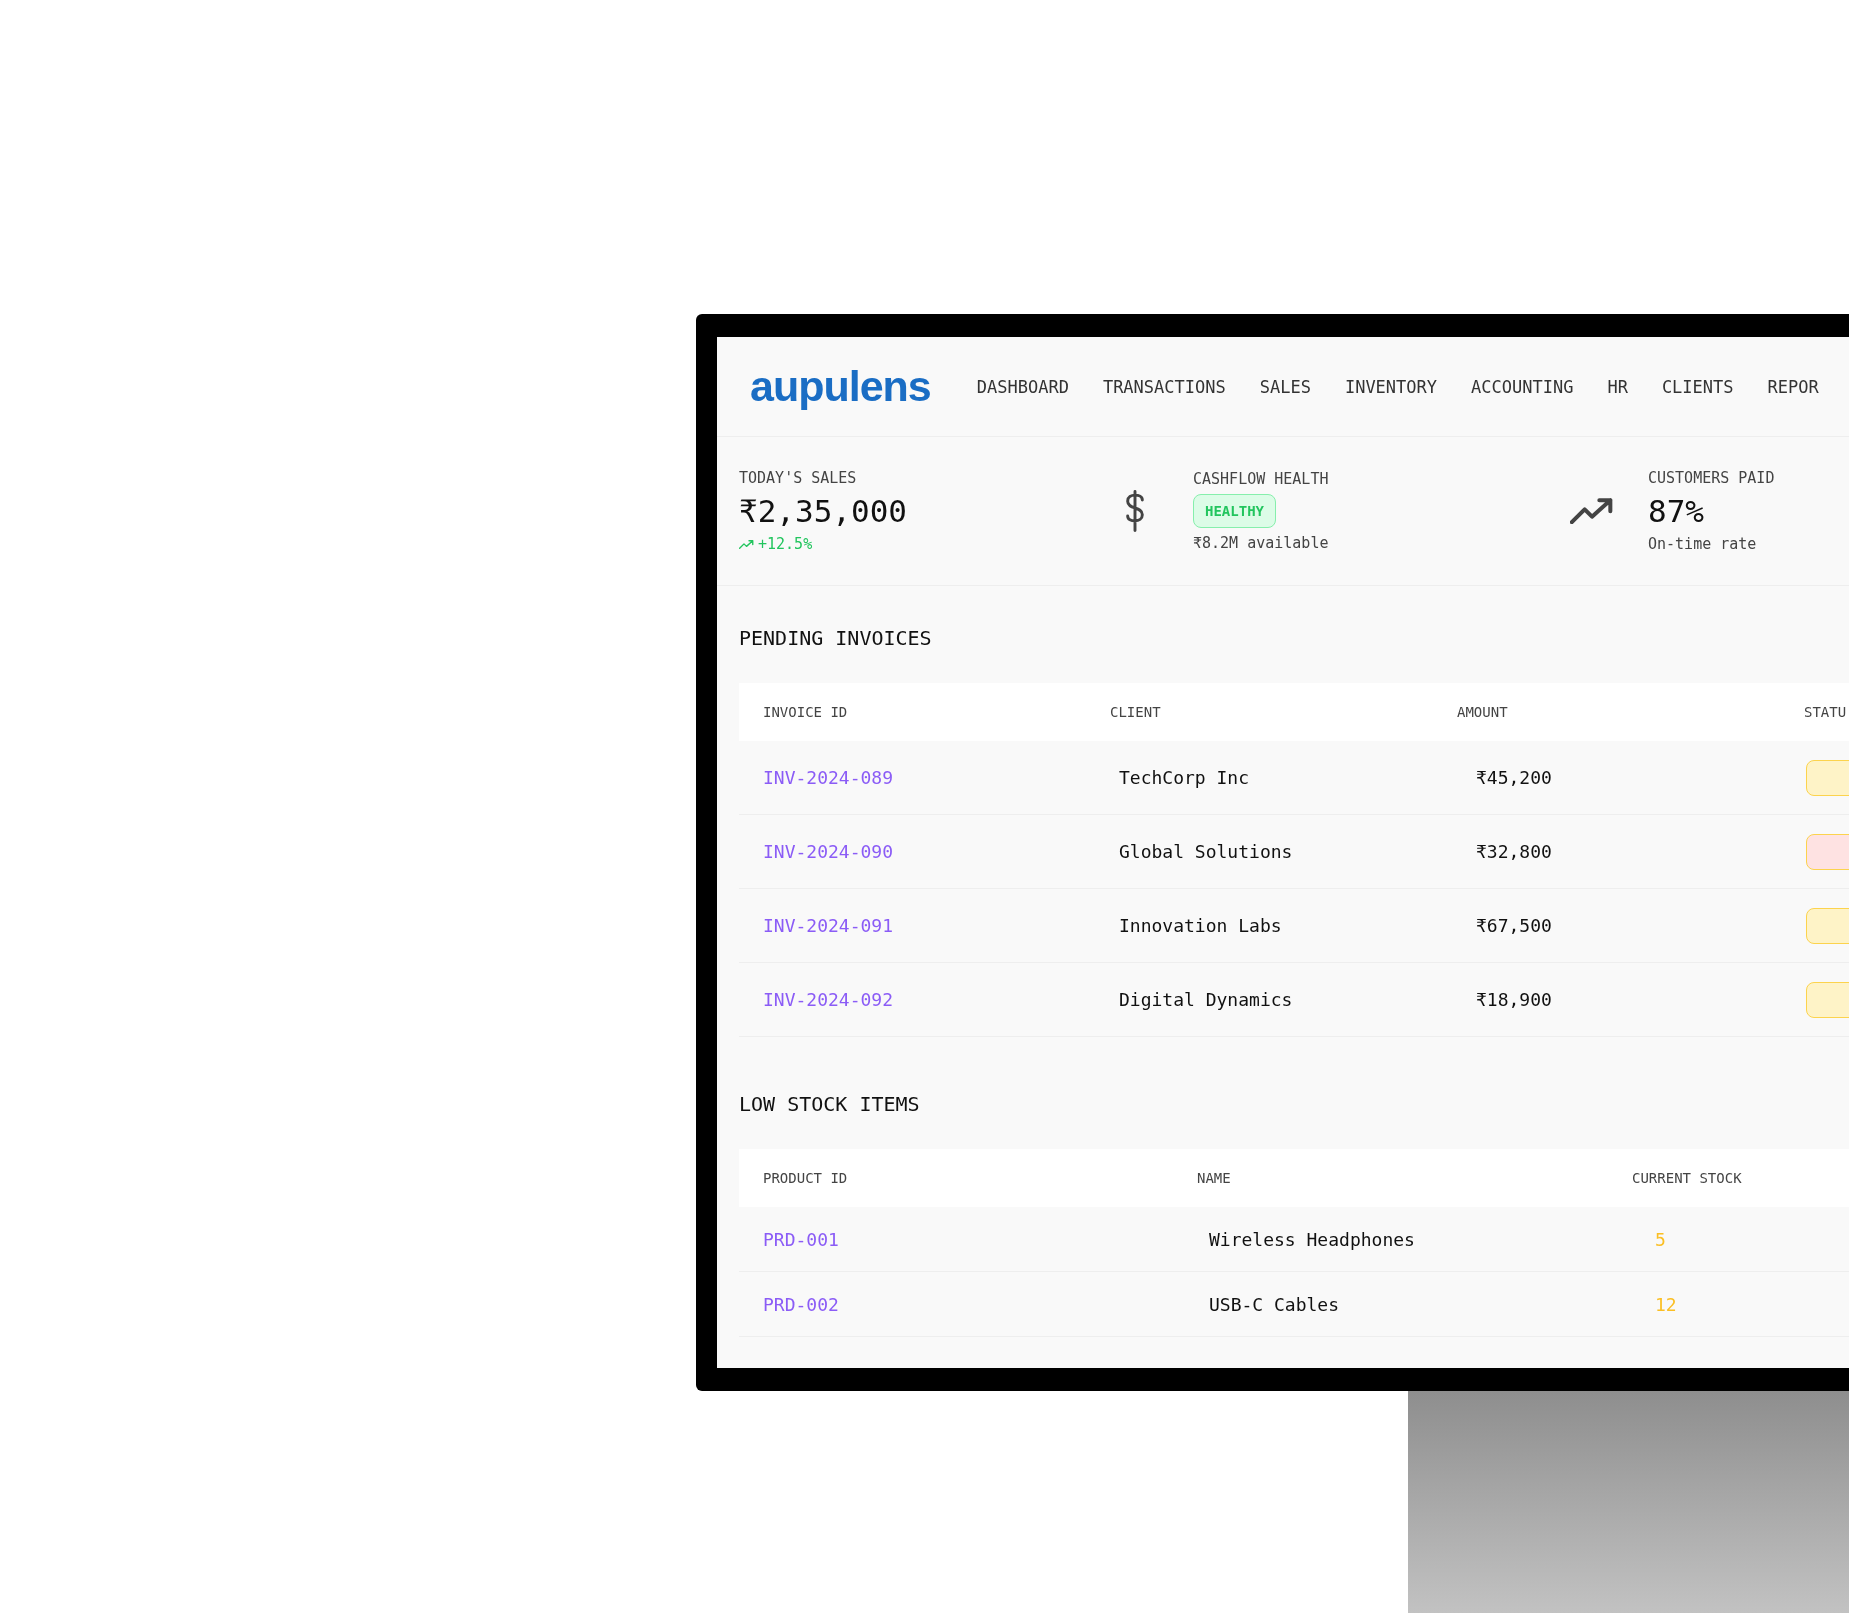  Describe the element at coordinates (912, 851) in the screenshot. I see `invoice-link: INV-2024-090` at that location.